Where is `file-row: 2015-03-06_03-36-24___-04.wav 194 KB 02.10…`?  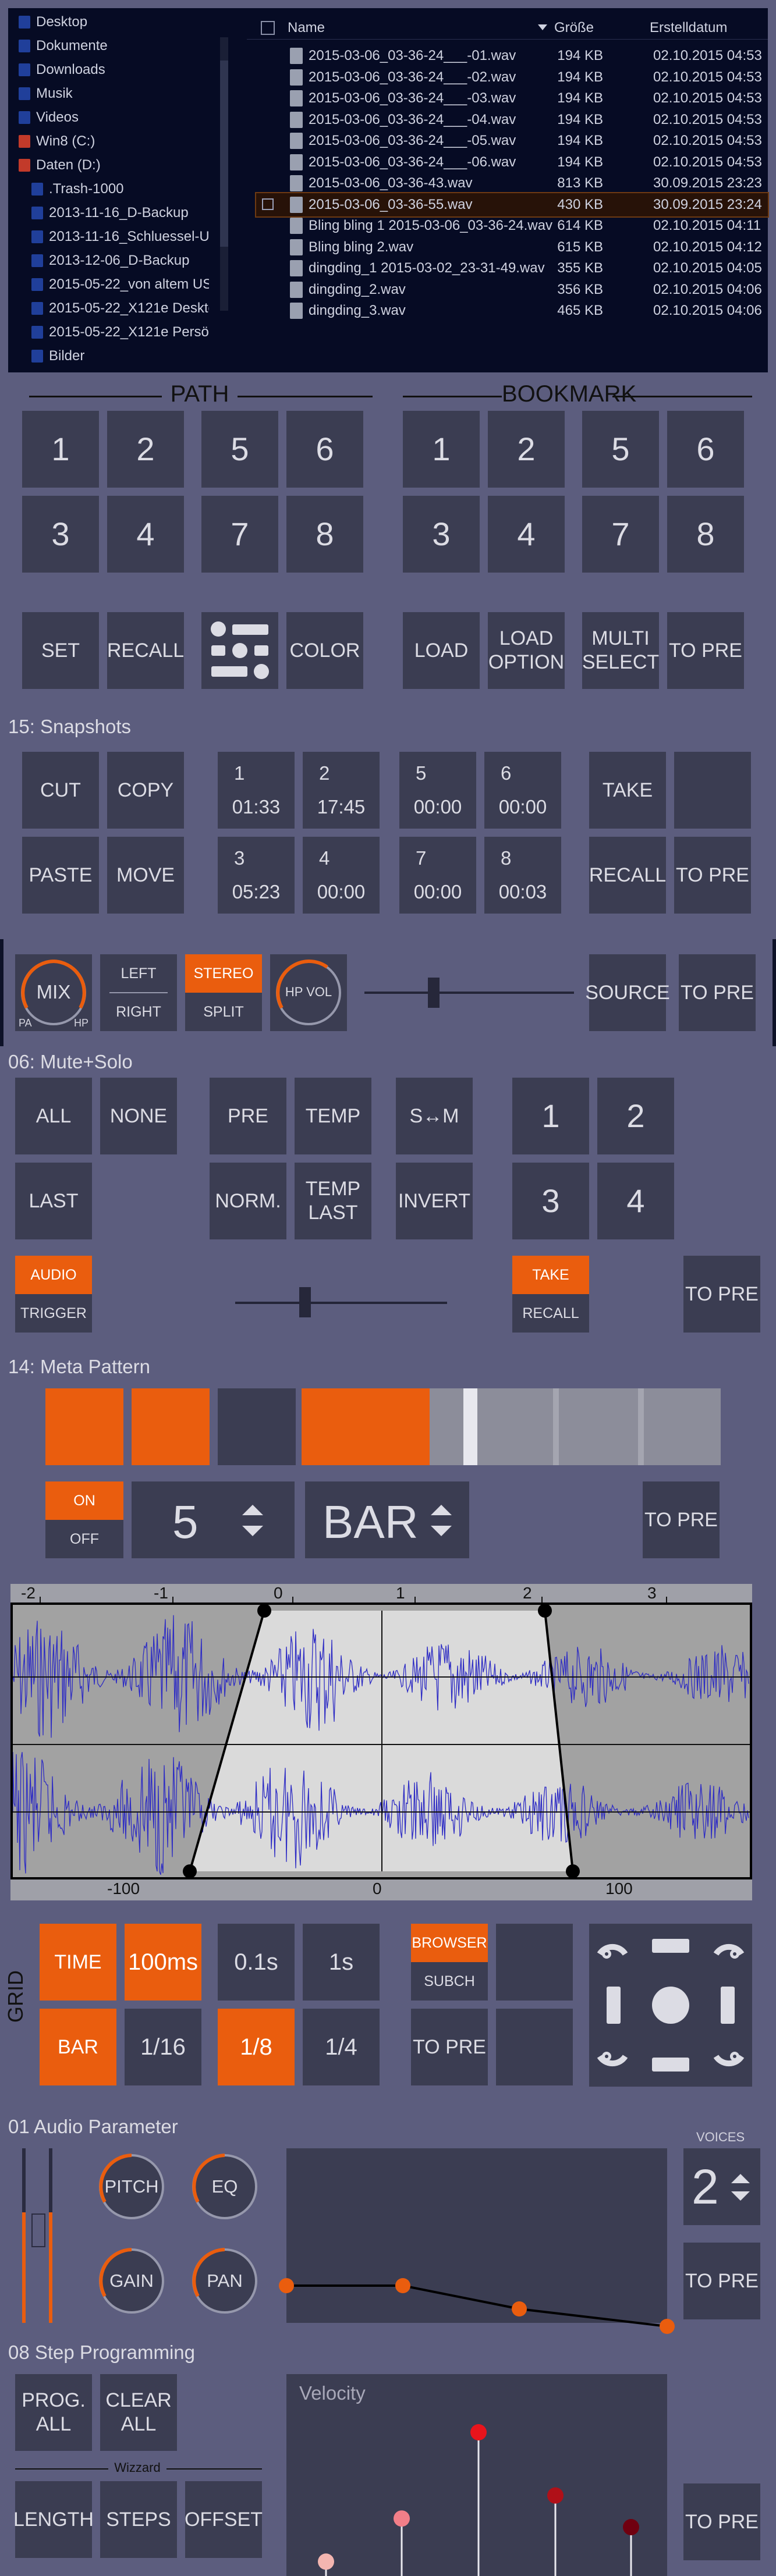
file-row: 2015-03-06_03-36-24___-04.wav 194 KB 02.10… is located at coordinates (512, 120).